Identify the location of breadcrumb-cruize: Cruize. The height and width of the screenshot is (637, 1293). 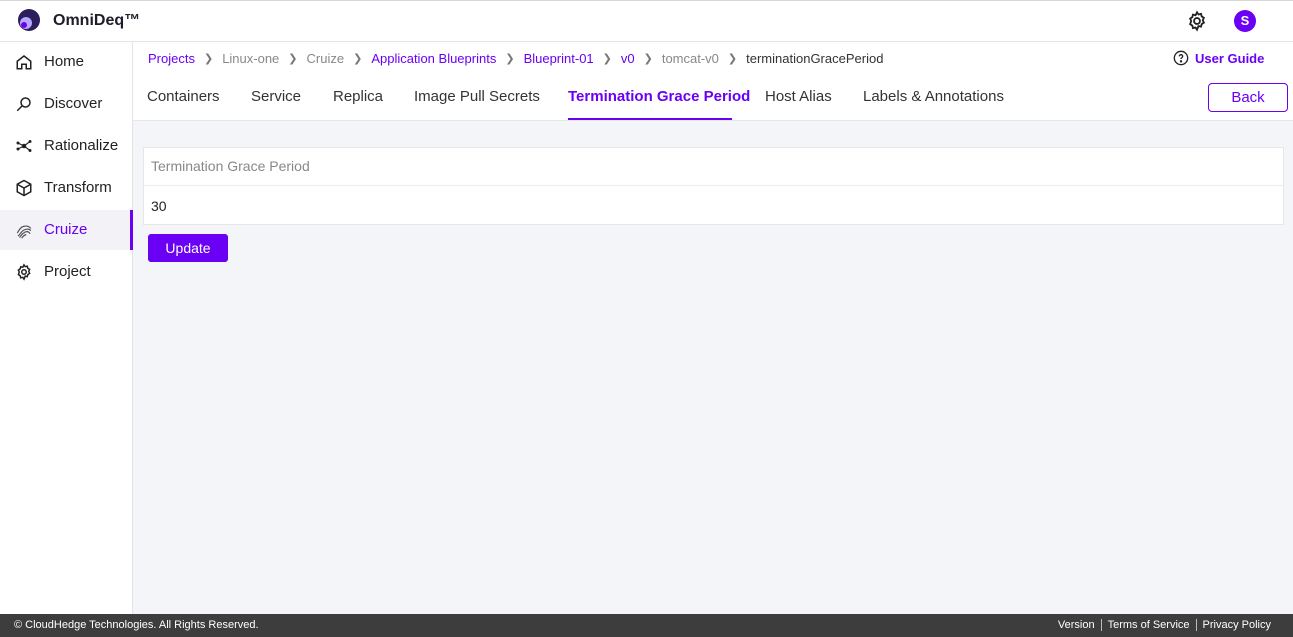
(325, 58).